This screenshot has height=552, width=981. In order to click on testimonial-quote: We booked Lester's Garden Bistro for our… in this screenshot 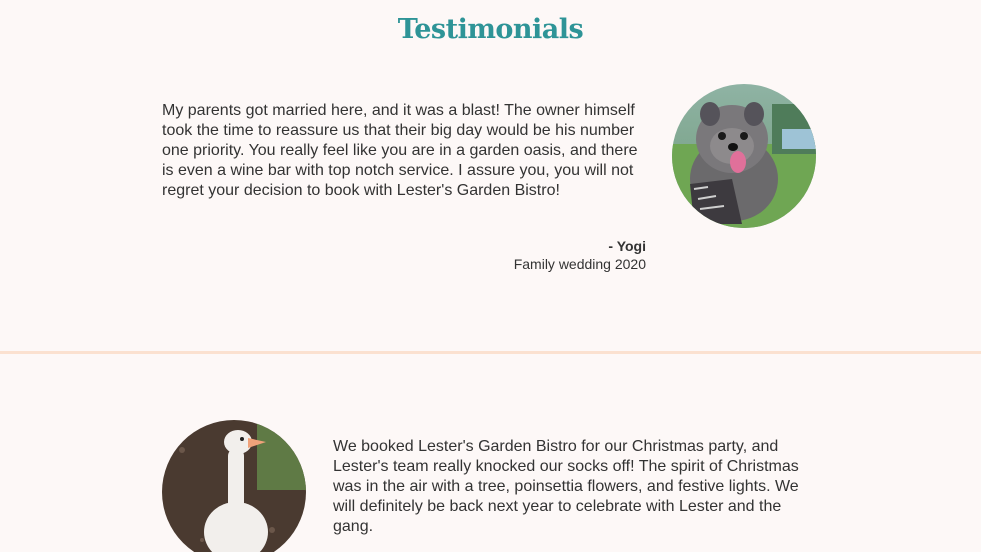, I will do `click(566, 486)`.